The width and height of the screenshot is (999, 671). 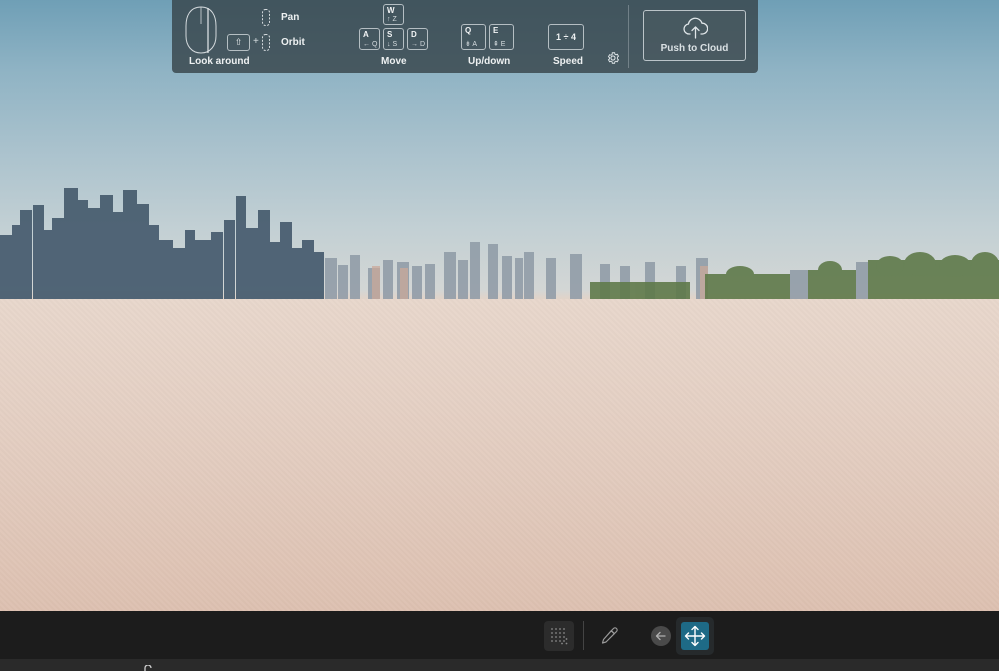 What do you see at coordinates (583, 635) in the screenshot?
I see `toolbar-divider` at bounding box center [583, 635].